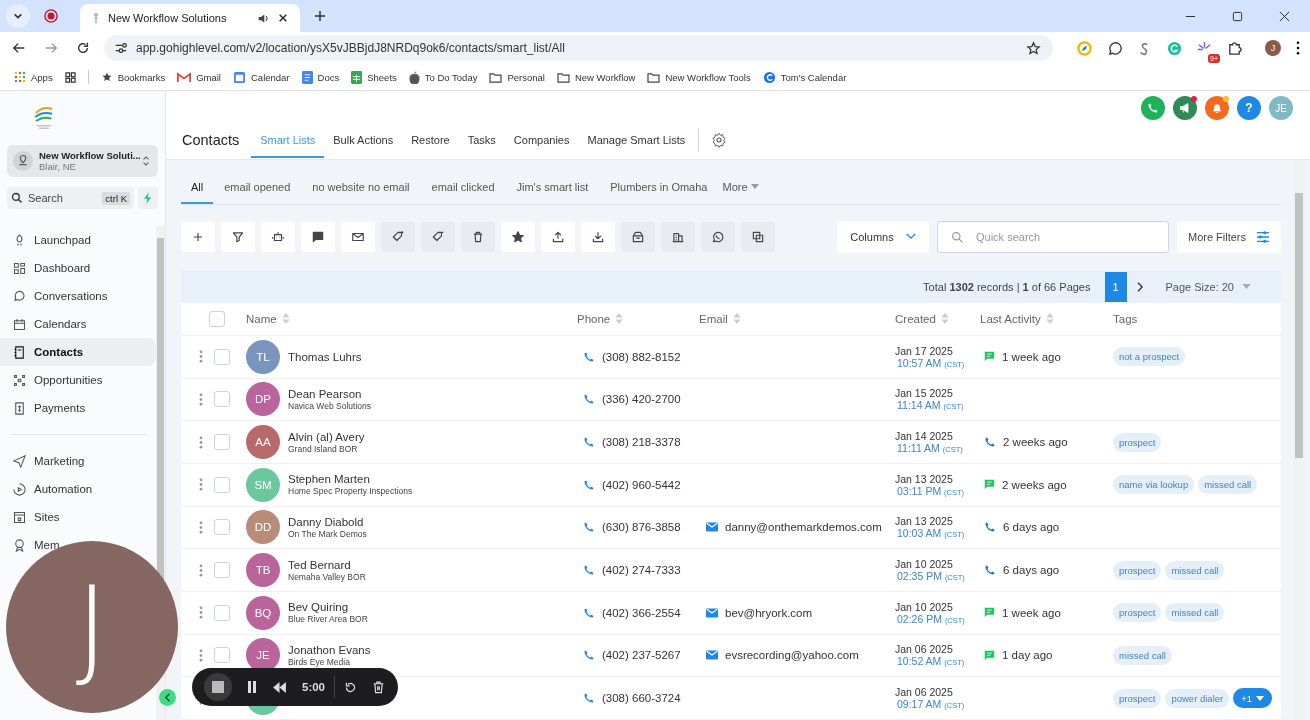 This screenshot has width=1310, height=720. I want to click on filter-button, so click(238, 236).